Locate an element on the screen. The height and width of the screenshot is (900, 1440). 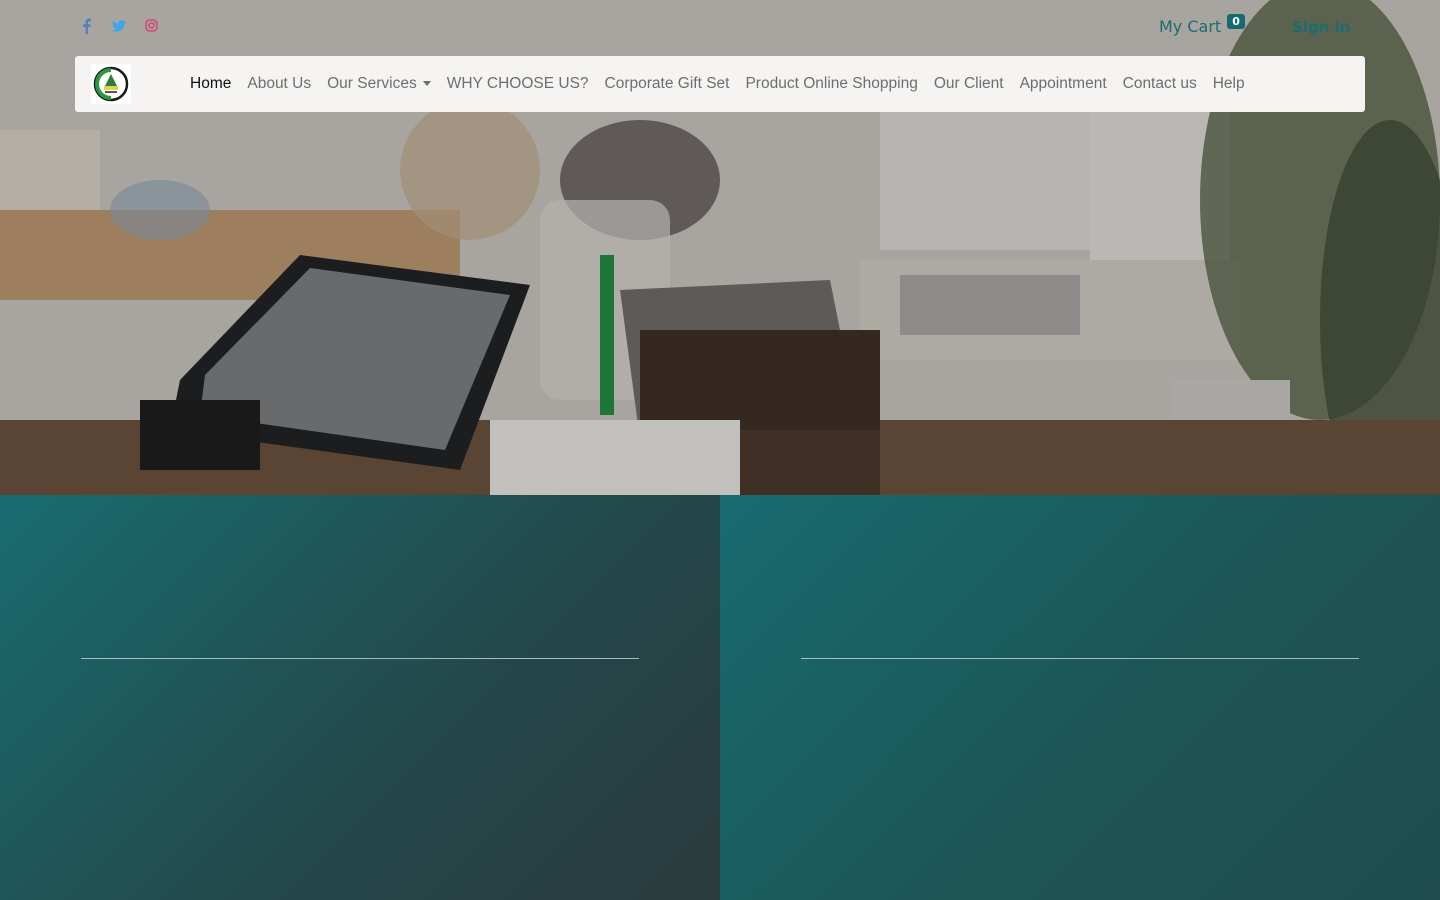
nav-item-label: Product Online Shopping is located at coordinates (831, 83).